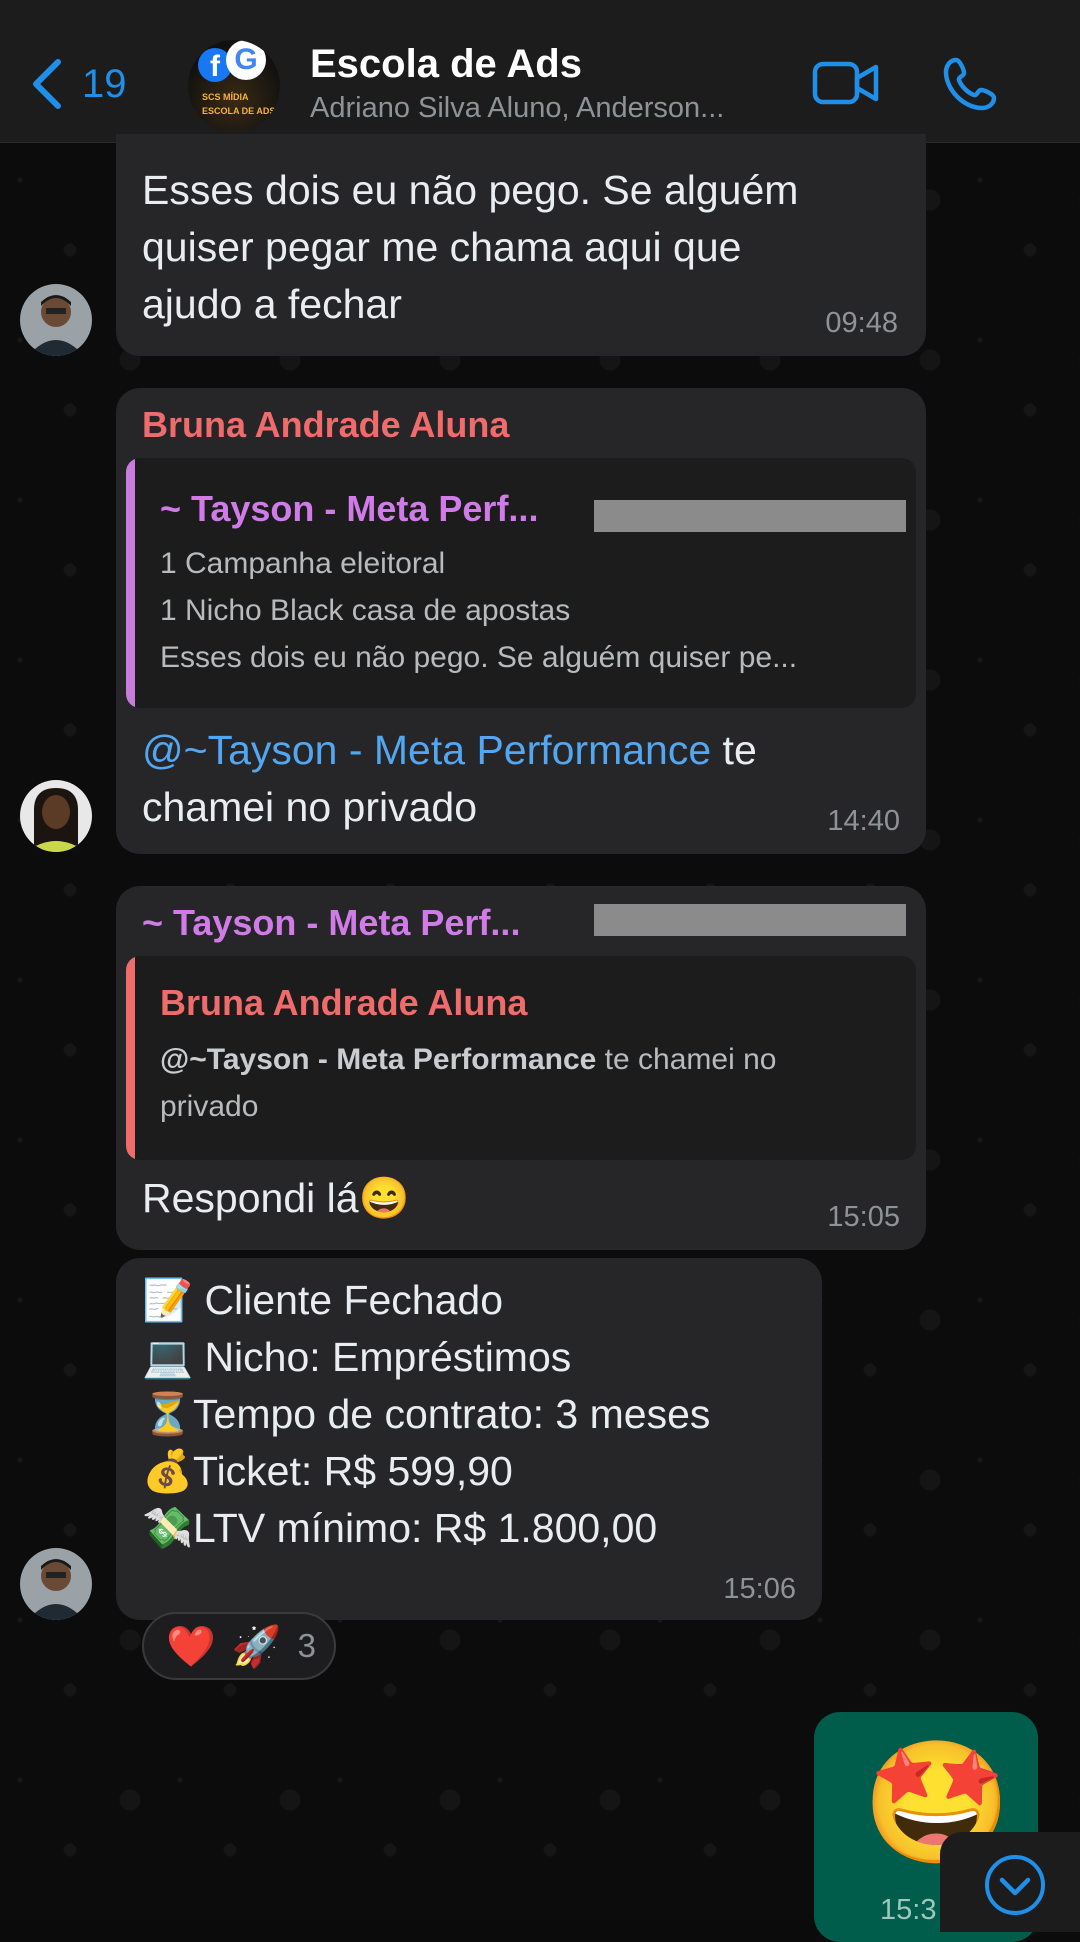 This screenshot has height=1942, width=1080. I want to click on sender-name: Bruna Andrade Aluna, so click(325, 425).